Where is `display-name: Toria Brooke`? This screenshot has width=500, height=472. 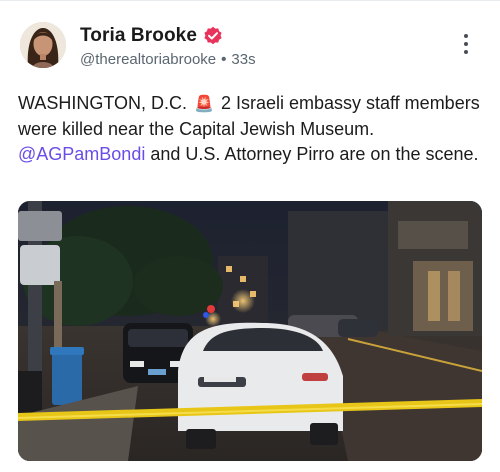
display-name: Toria Brooke is located at coordinates (138, 36).